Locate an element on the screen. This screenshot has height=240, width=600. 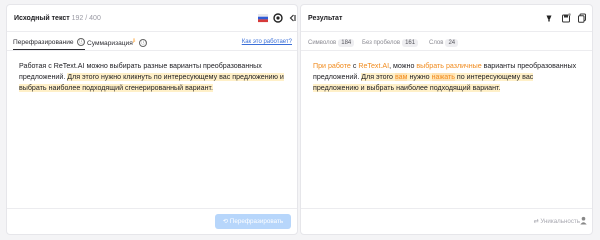
changed-word: нажать is located at coordinates (443, 77).